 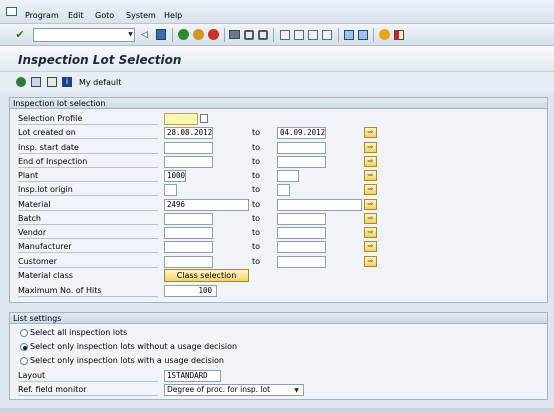 What do you see at coordinates (285, 35) in the screenshot?
I see `first-page-icon` at bounding box center [285, 35].